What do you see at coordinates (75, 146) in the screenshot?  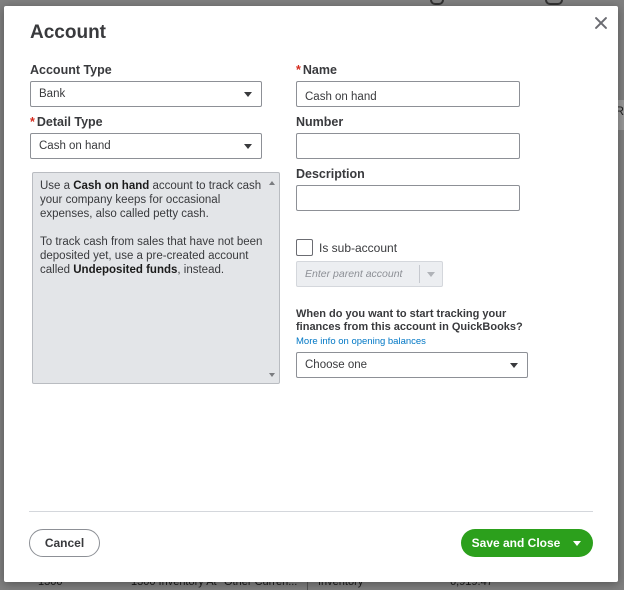 I see `detail-type-value: Cash on hand` at bounding box center [75, 146].